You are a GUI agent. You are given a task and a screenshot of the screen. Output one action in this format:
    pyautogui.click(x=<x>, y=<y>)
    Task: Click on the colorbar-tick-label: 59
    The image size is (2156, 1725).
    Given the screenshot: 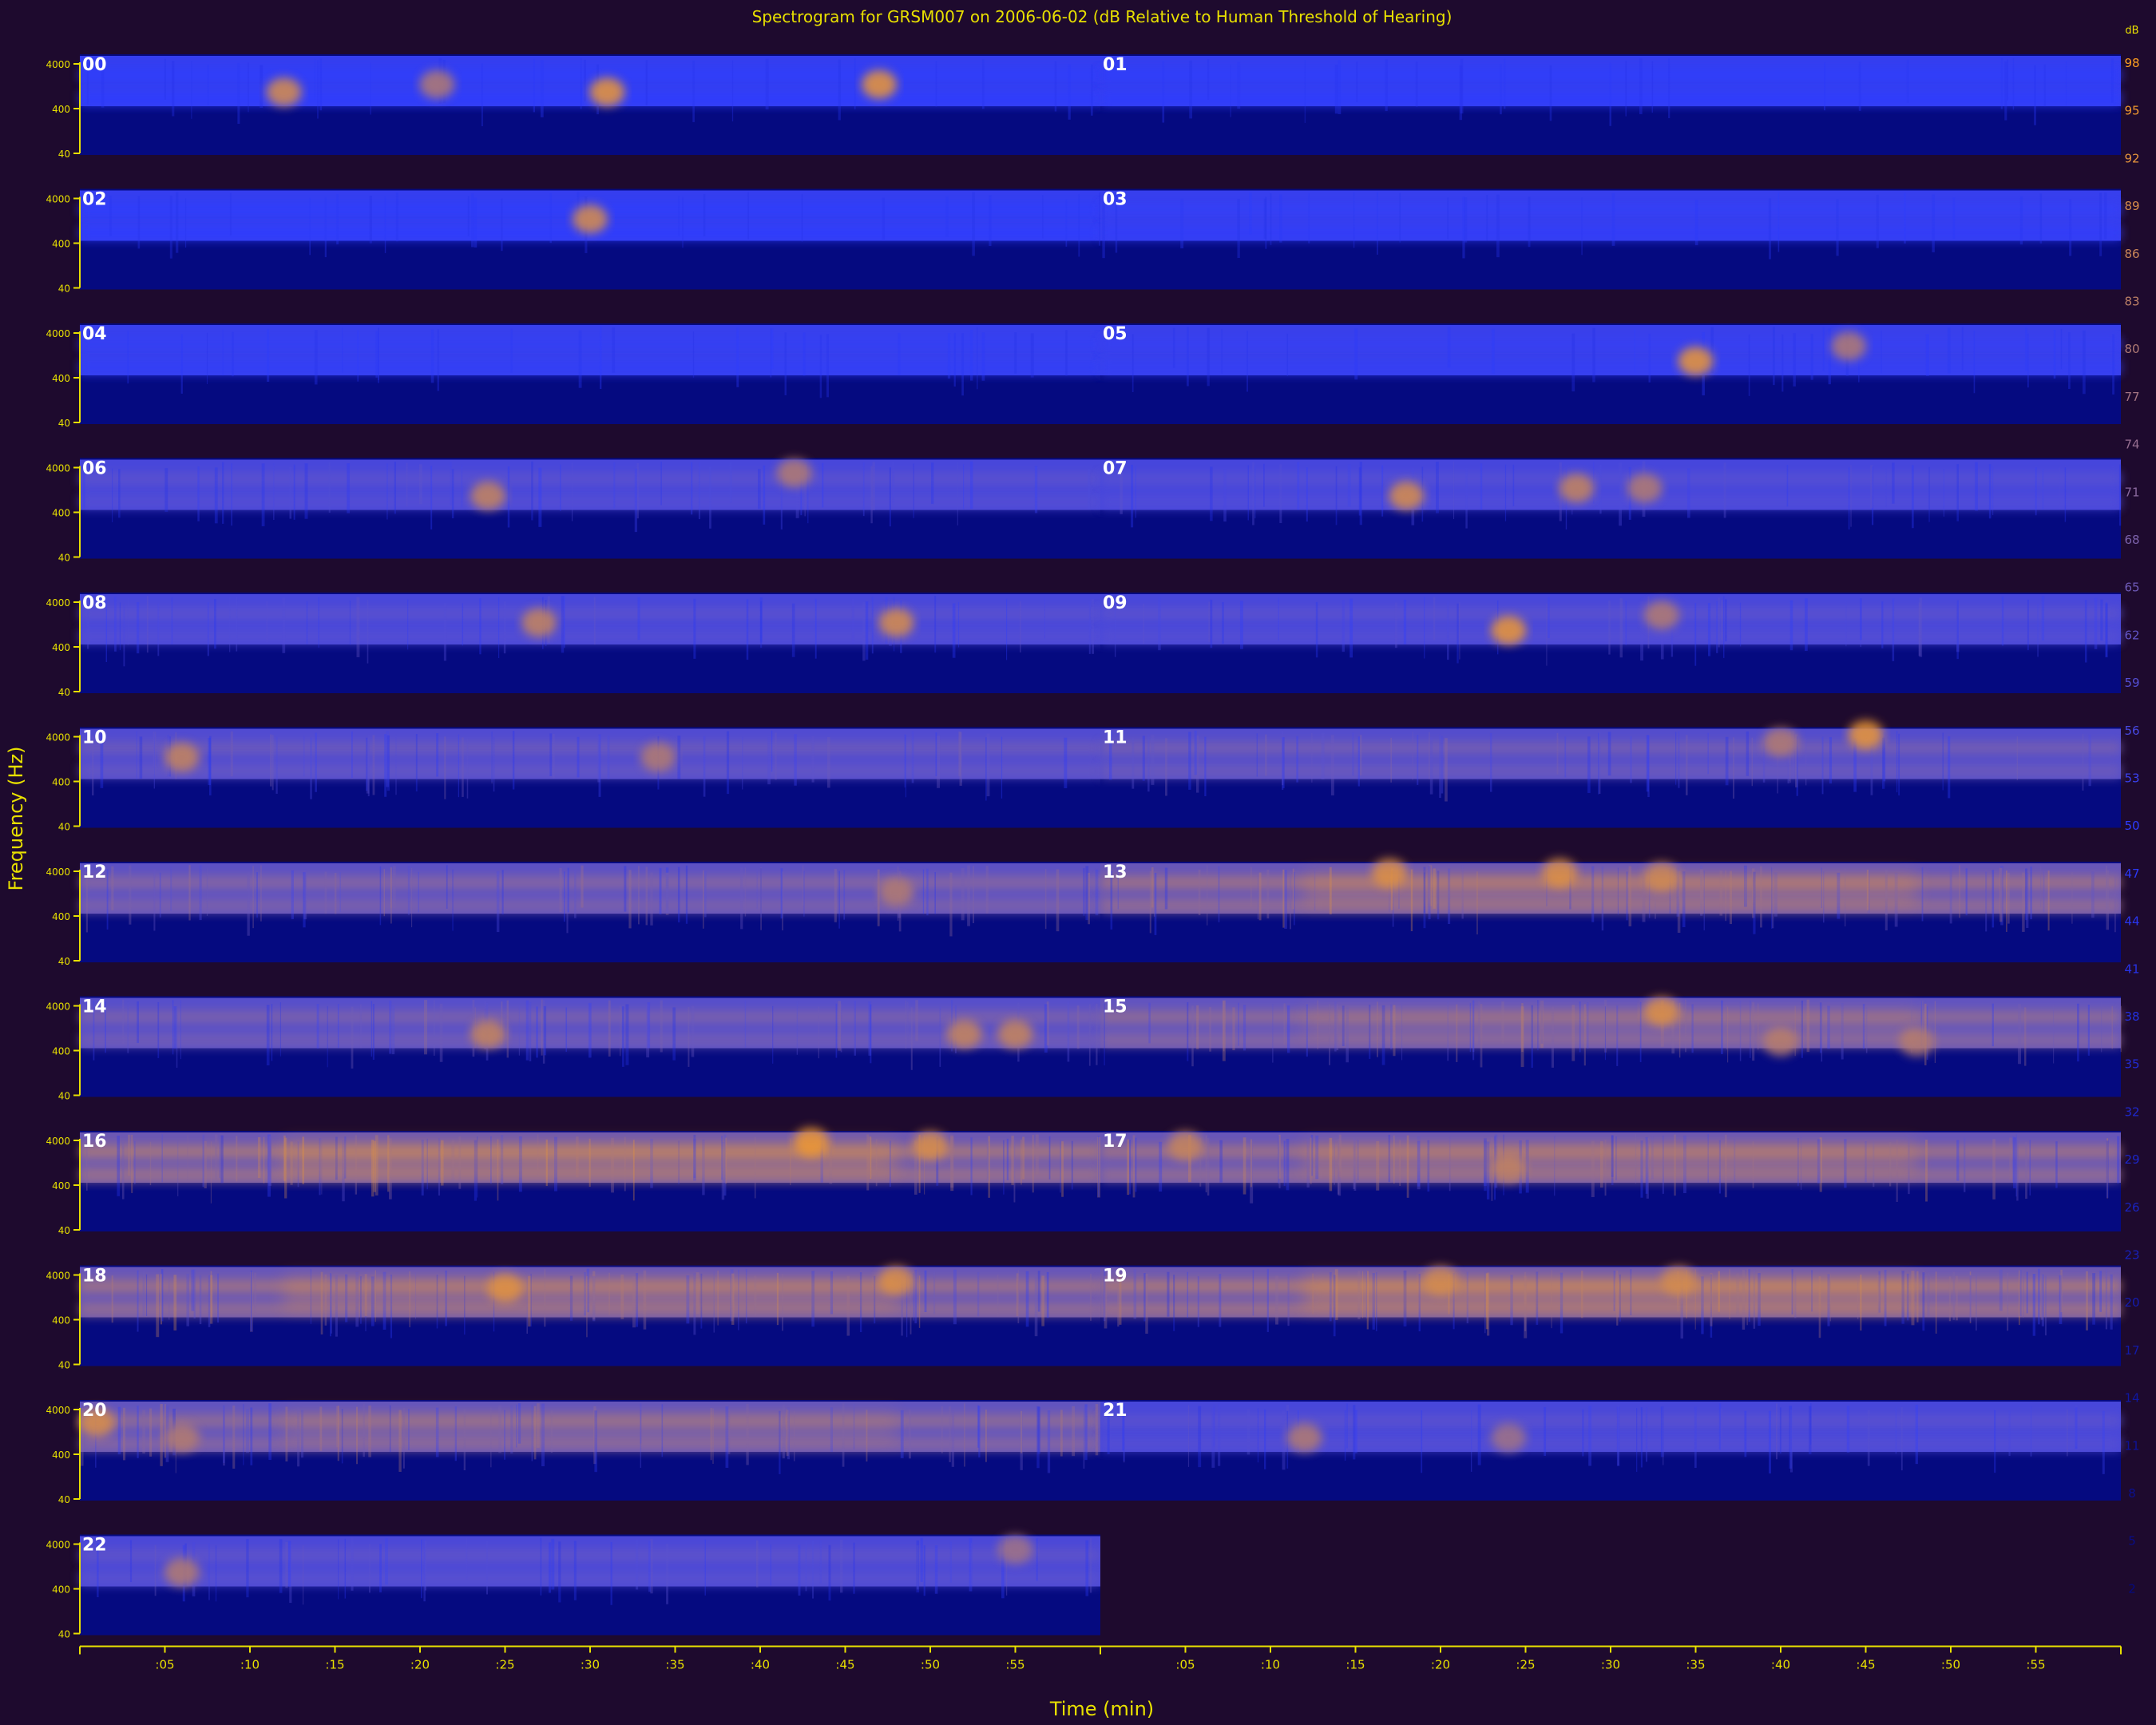 What is the action you would take?
    pyautogui.click(x=2131, y=683)
    